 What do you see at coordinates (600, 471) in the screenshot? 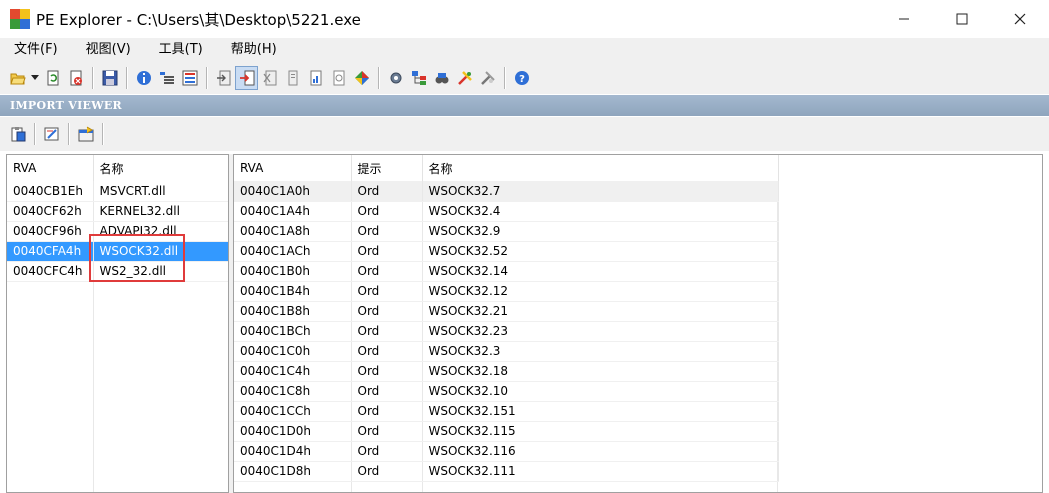
I see `function-name-cell: WSOCK32.111` at bounding box center [600, 471].